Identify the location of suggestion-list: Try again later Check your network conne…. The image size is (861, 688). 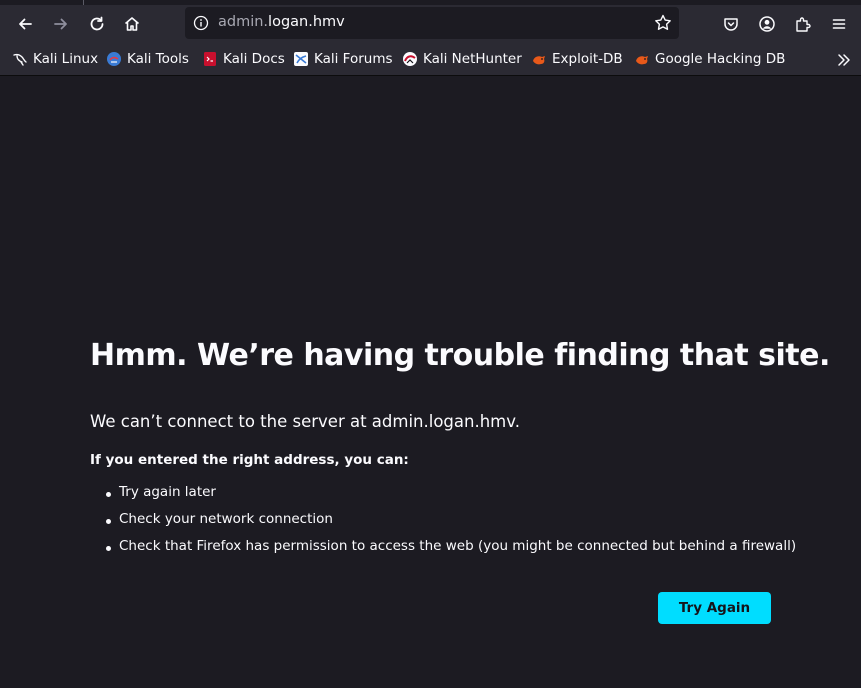
(451, 524).